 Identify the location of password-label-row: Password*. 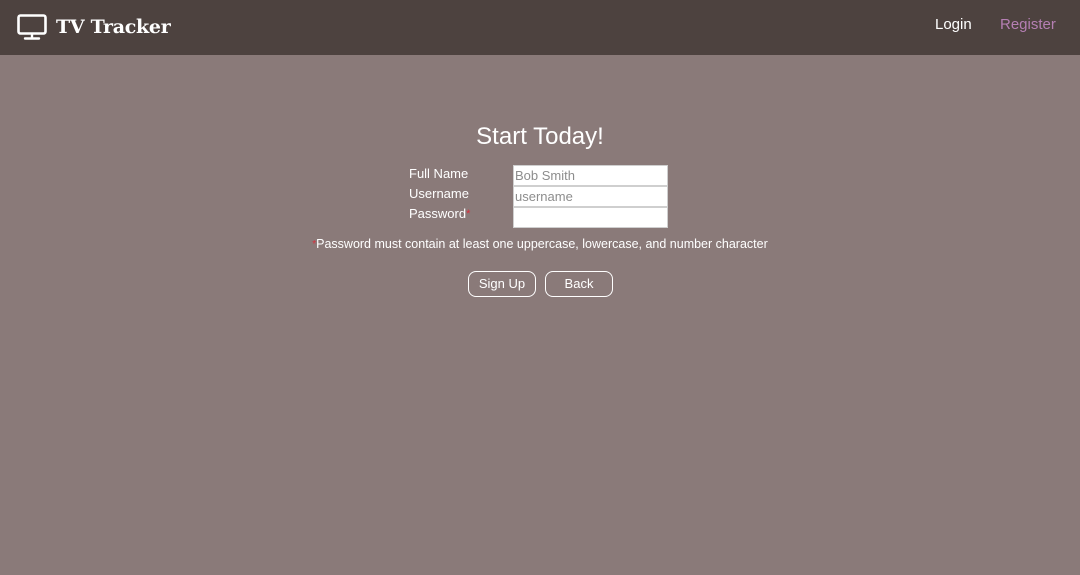
(439, 214).